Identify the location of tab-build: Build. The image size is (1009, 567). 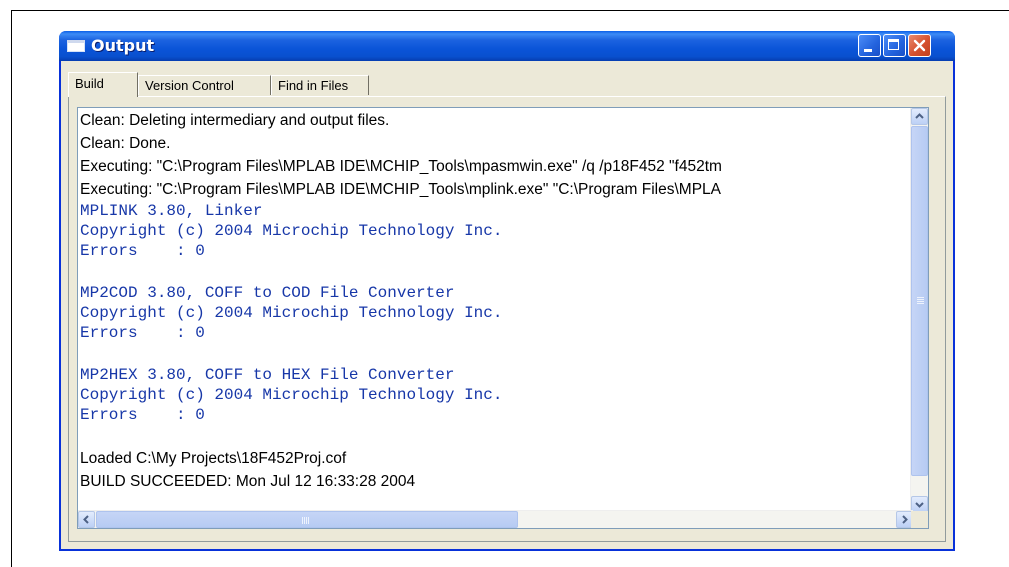
(103, 84).